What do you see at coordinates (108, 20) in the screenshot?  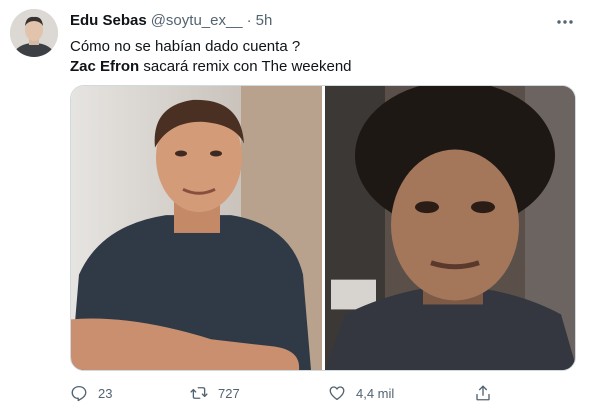 I see `display-name: Edu Sebas` at bounding box center [108, 20].